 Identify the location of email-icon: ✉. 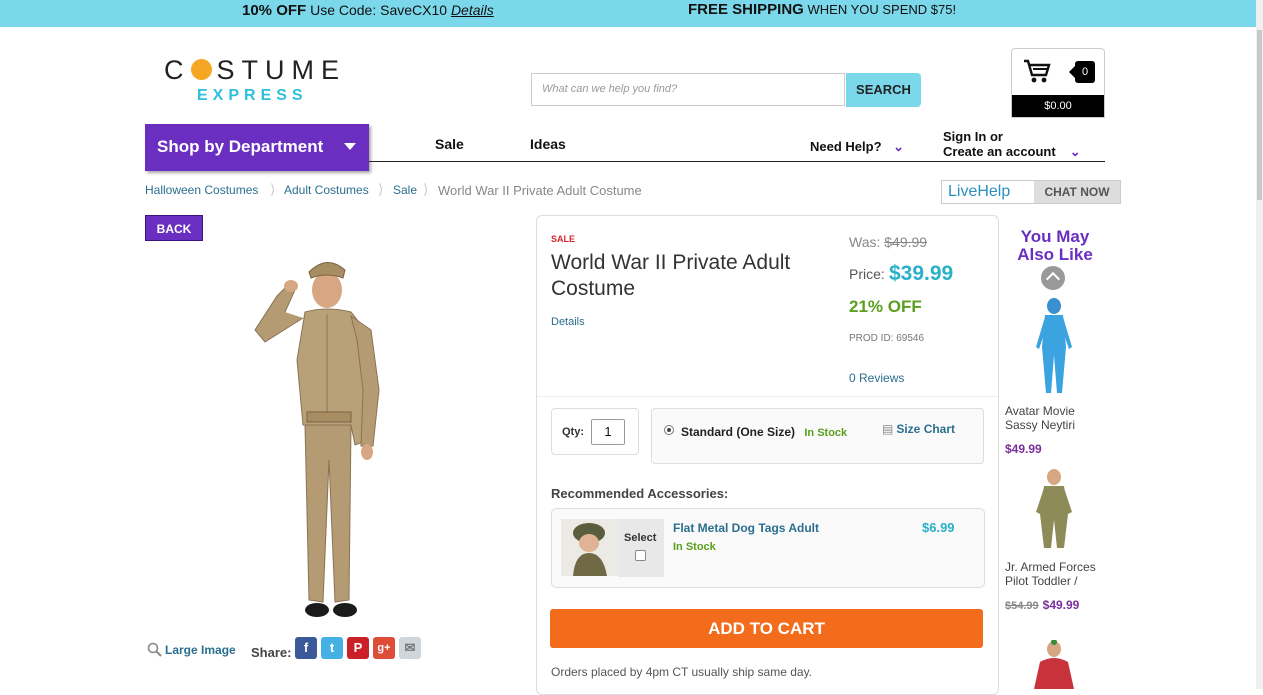
(410, 648).